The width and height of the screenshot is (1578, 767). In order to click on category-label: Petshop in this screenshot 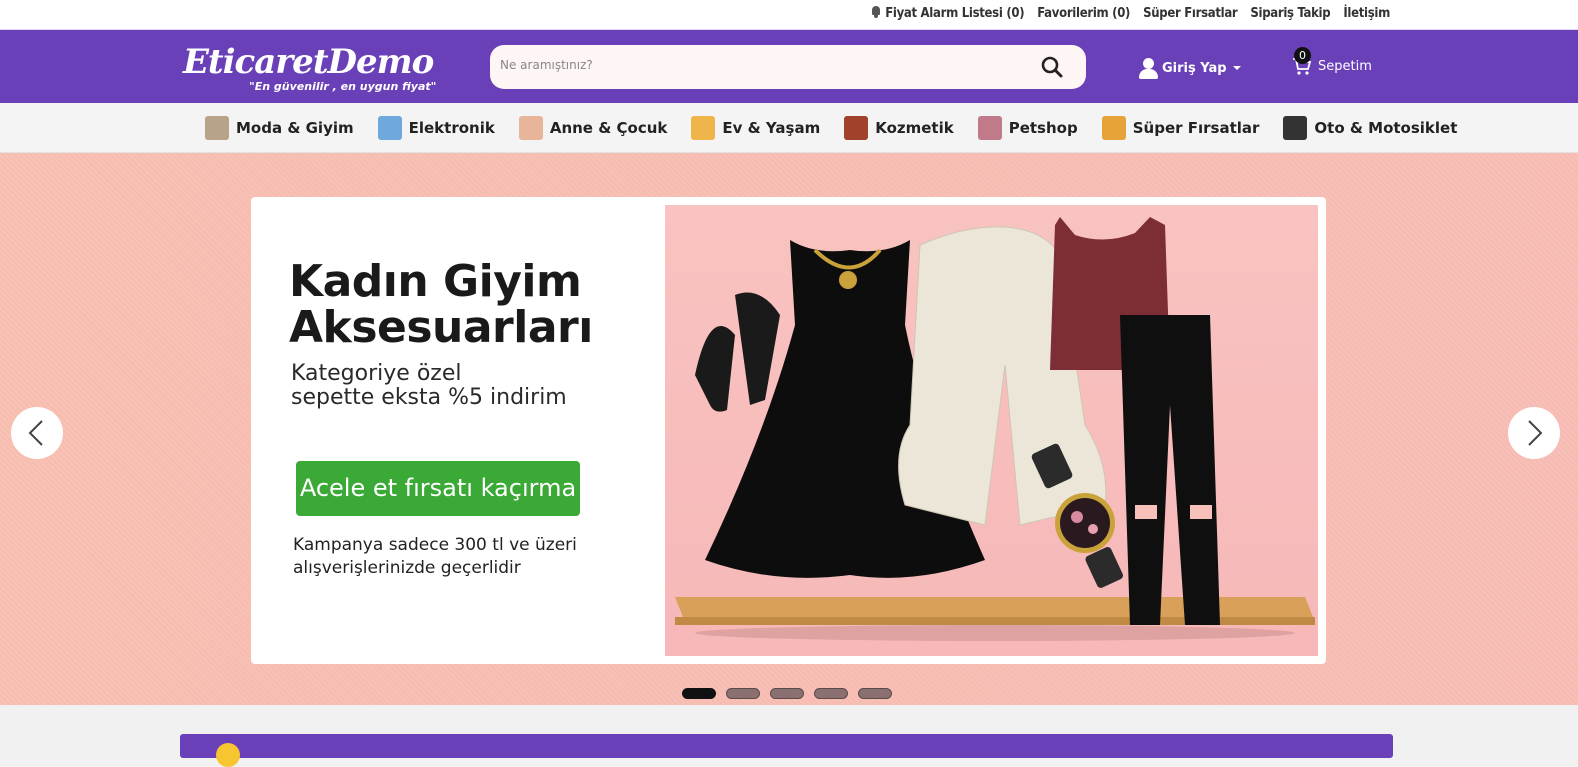, I will do `click(1043, 128)`.